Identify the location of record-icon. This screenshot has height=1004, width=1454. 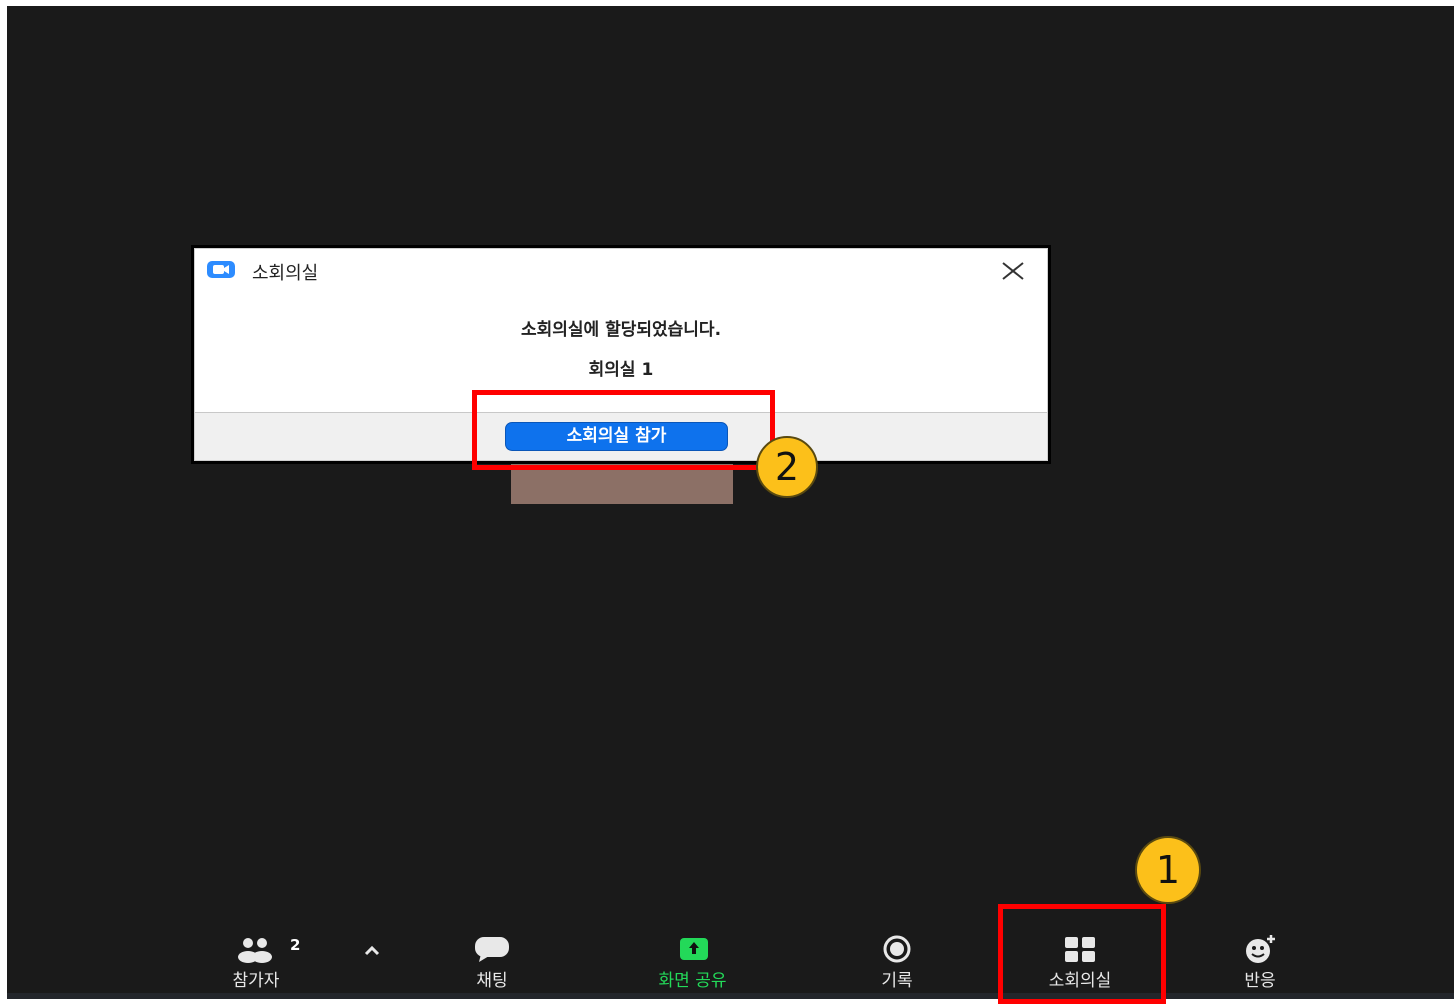
(897, 949).